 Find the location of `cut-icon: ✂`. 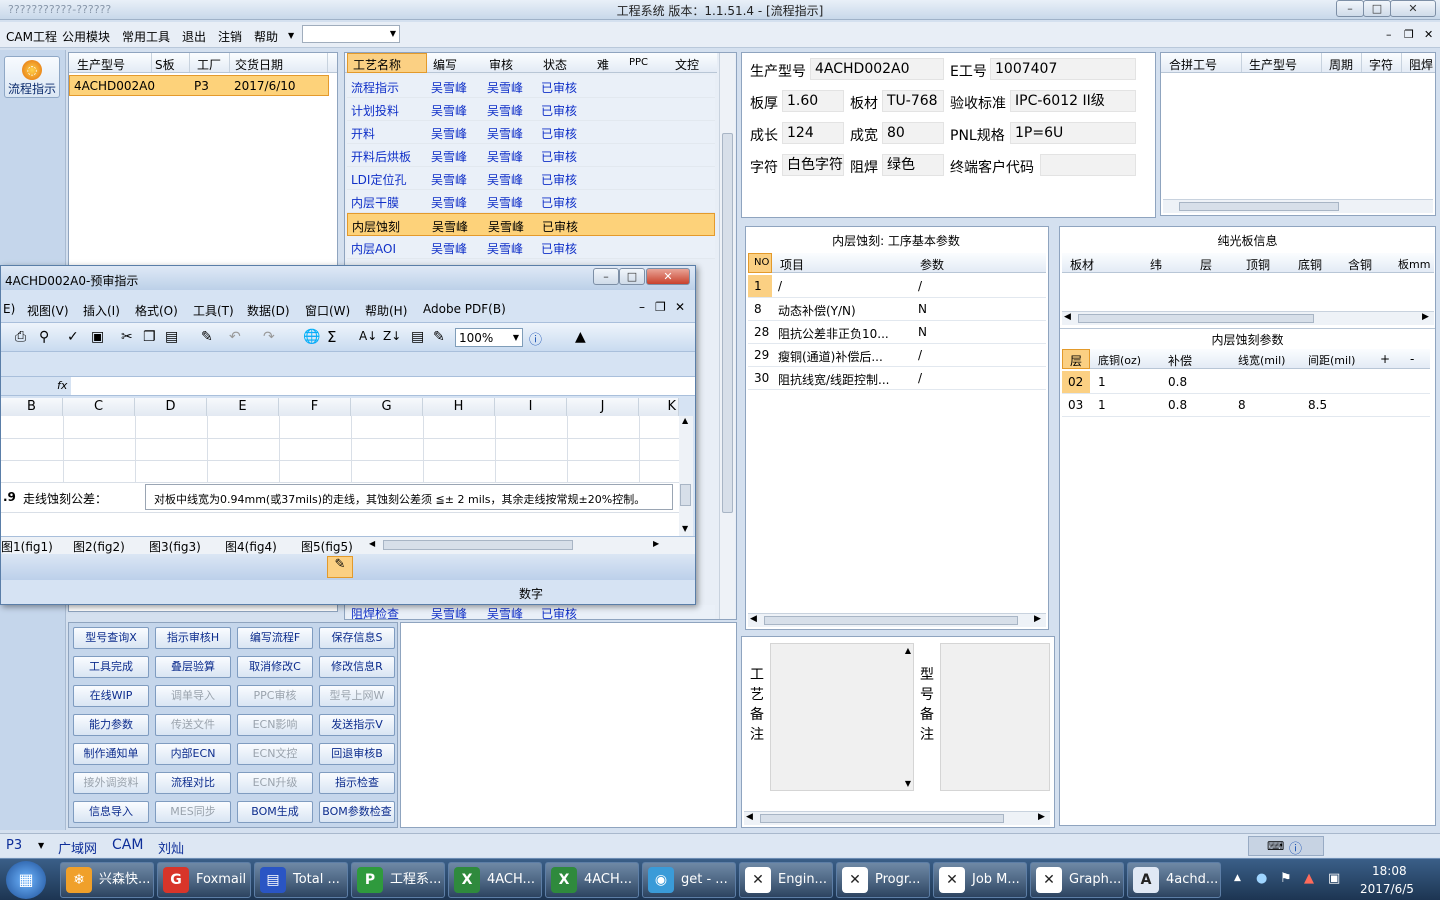

cut-icon: ✂ is located at coordinates (127, 337).